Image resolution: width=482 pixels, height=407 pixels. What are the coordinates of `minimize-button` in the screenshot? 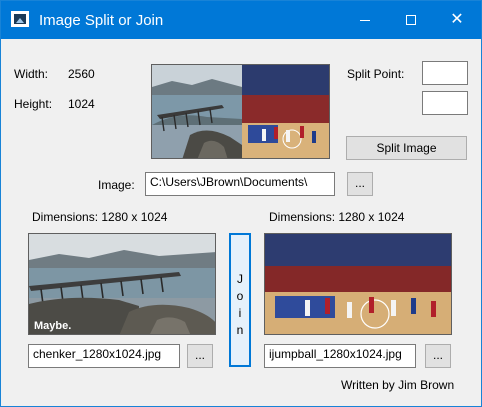 It's located at (365, 20).